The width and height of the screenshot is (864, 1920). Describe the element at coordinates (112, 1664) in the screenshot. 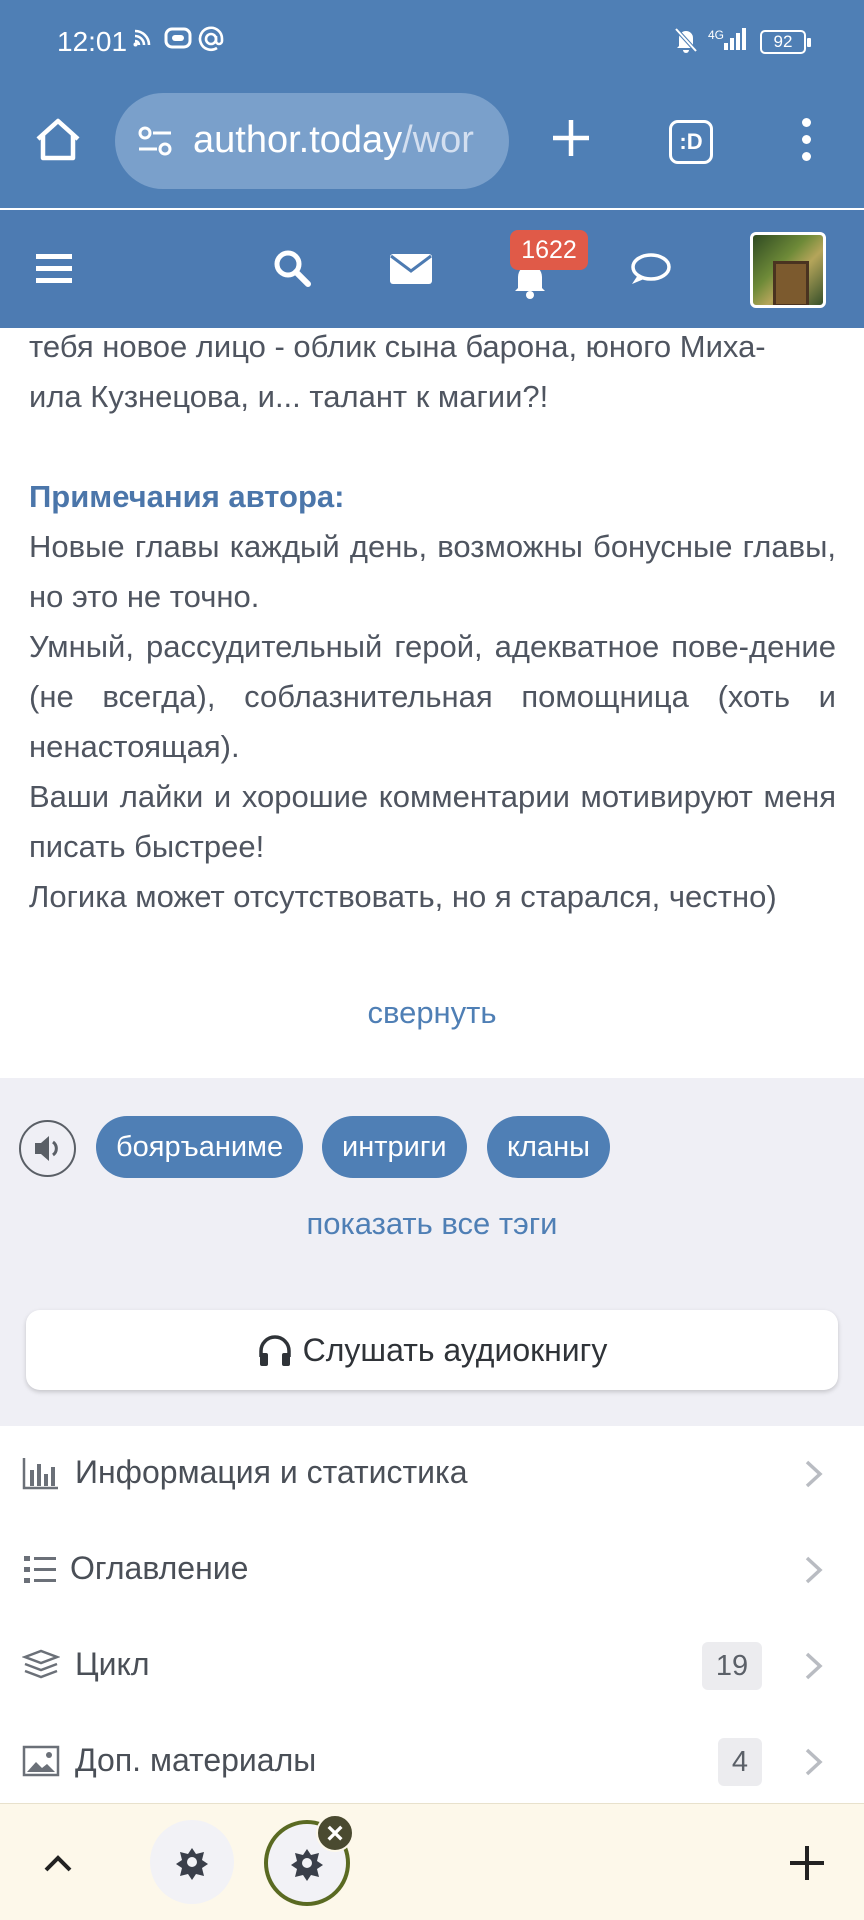

I see `menu-item-label: Цикл` at that location.